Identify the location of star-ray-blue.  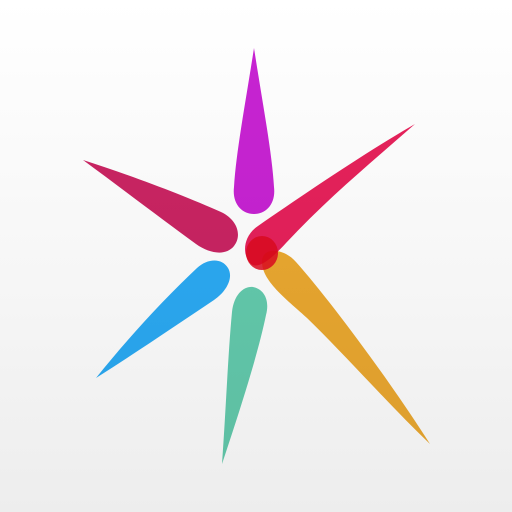
(163, 319).